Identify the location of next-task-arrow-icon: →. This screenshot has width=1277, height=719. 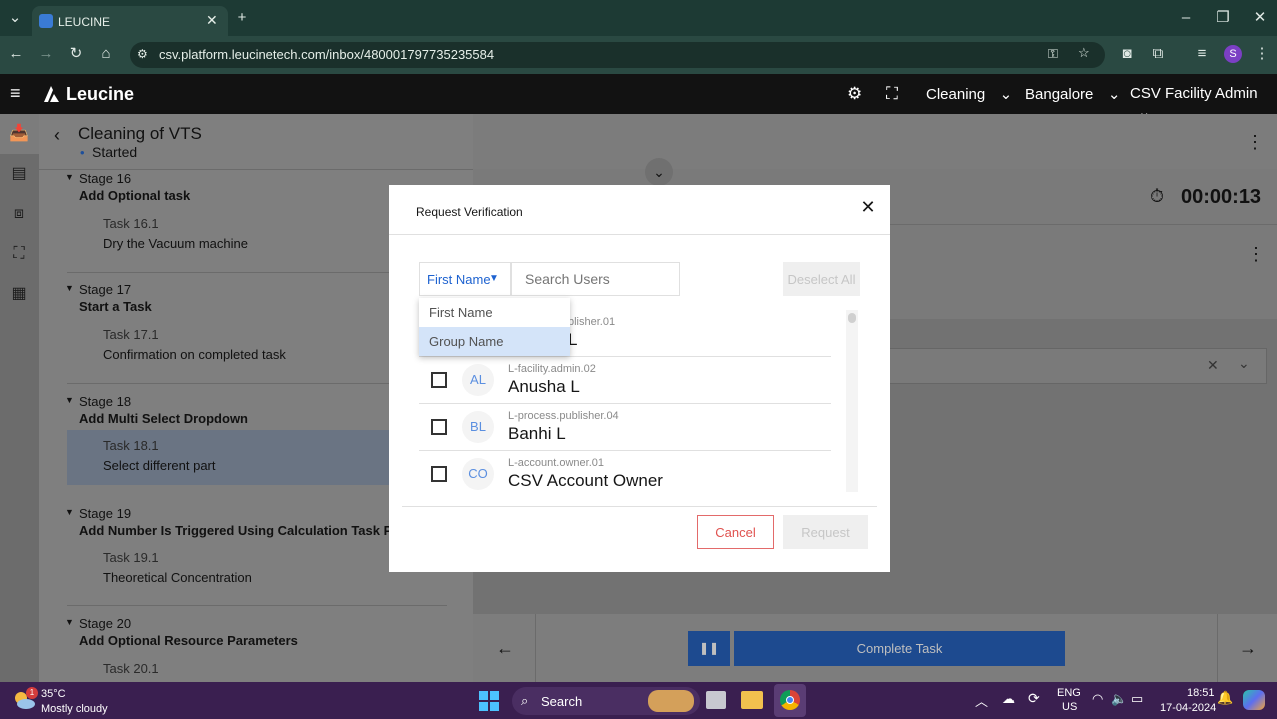
(1248, 648).